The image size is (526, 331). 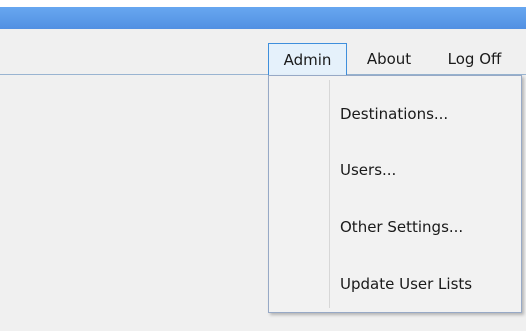 I want to click on menu-admin: Admin, so click(x=307, y=59).